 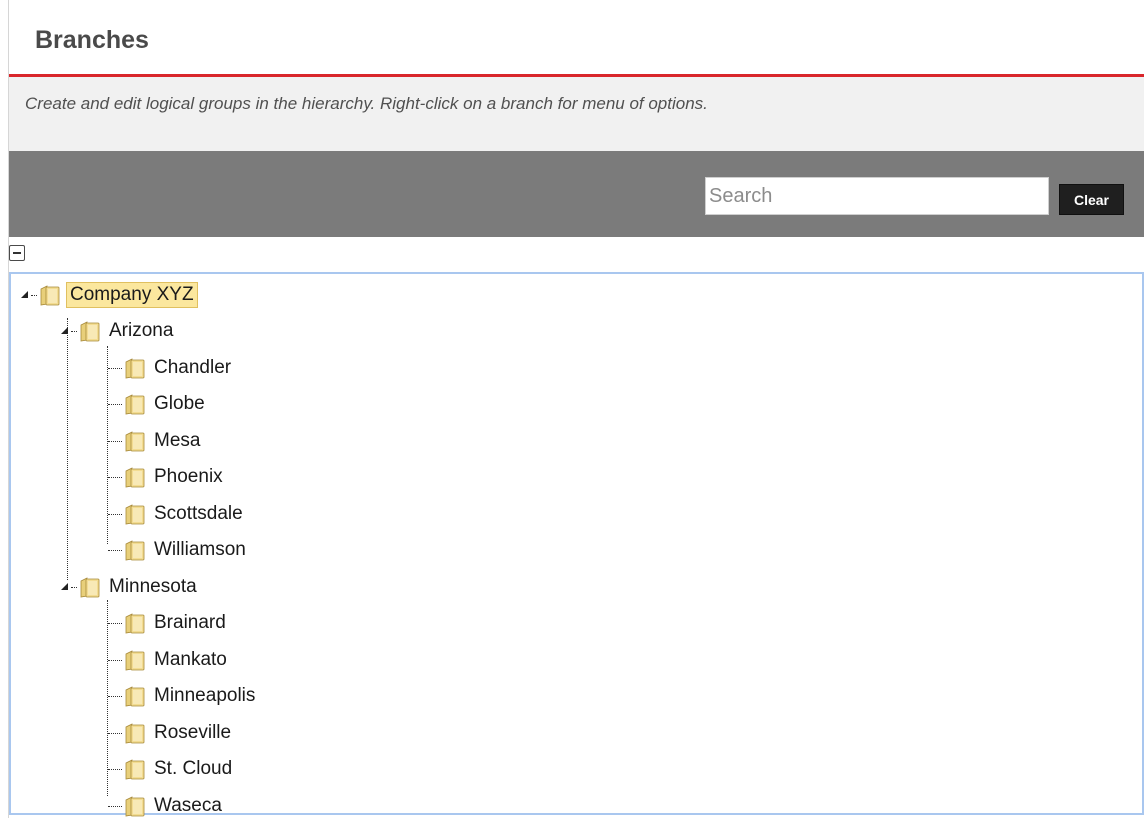 I want to click on tree-node-group: Minnesota, so click(x=130, y=587).